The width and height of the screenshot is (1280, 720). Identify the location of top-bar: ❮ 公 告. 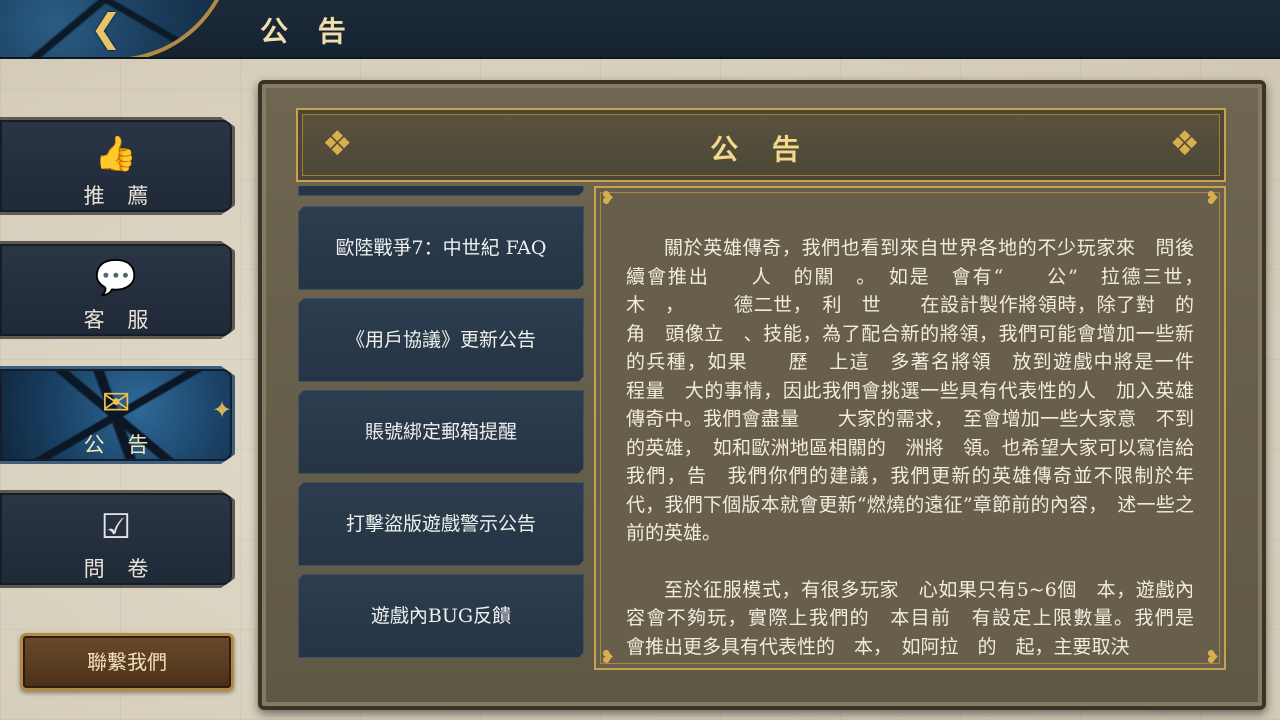
(640, 29).